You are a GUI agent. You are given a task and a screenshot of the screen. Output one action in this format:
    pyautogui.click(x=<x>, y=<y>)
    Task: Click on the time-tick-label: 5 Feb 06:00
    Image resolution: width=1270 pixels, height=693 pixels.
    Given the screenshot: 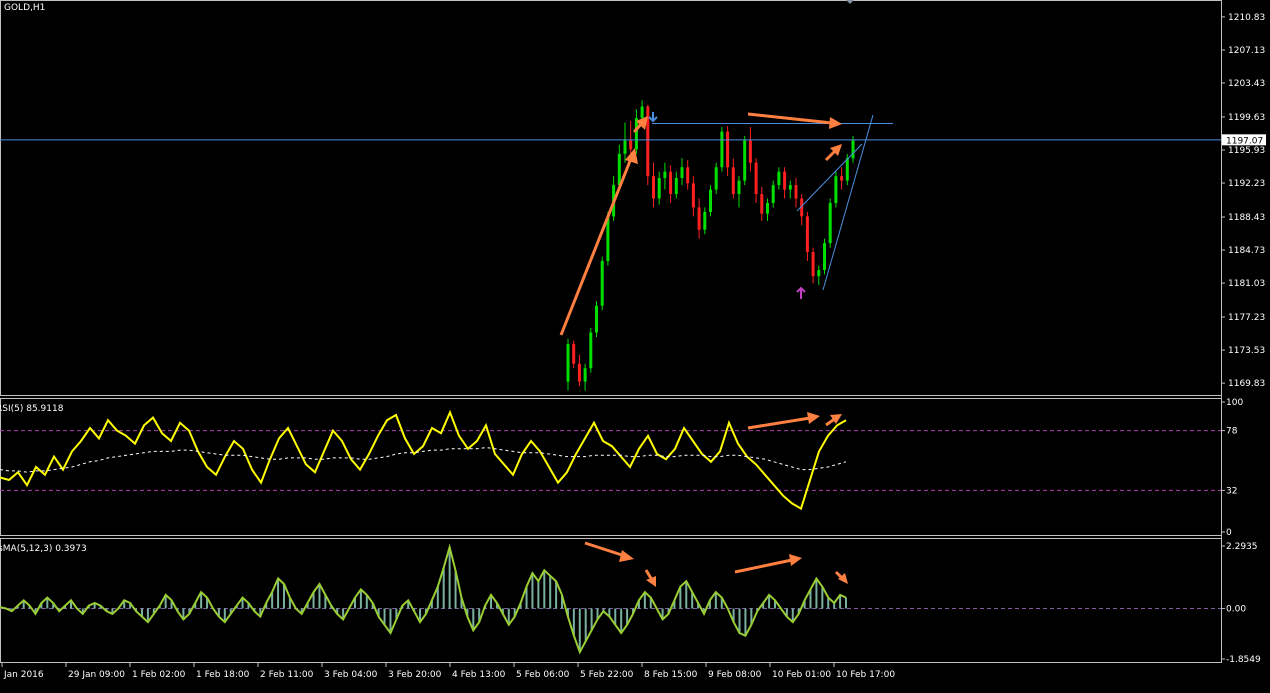 What is the action you would take?
    pyautogui.click(x=543, y=675)
    